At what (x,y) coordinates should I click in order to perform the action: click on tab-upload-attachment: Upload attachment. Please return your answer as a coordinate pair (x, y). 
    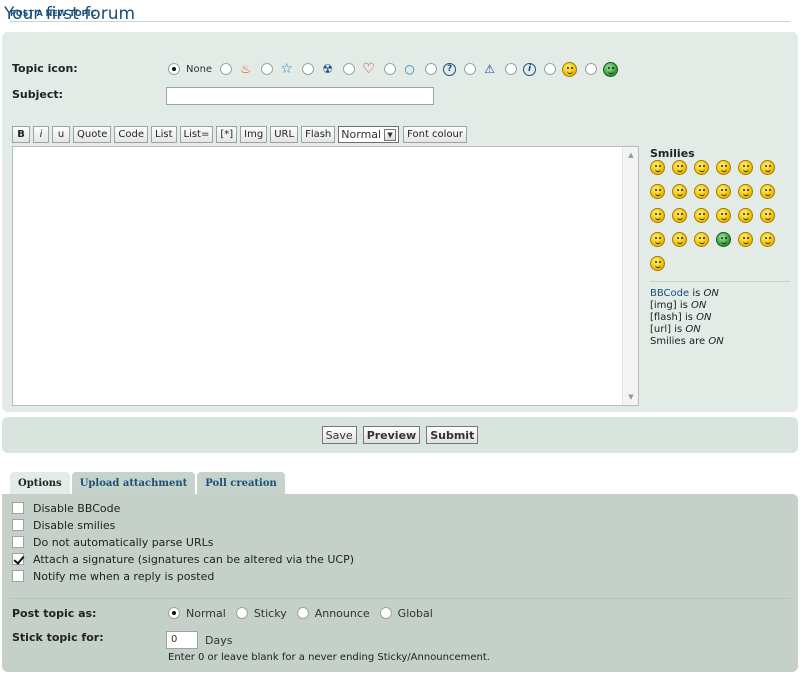
    Looking at the image, I should click on (133, 483).